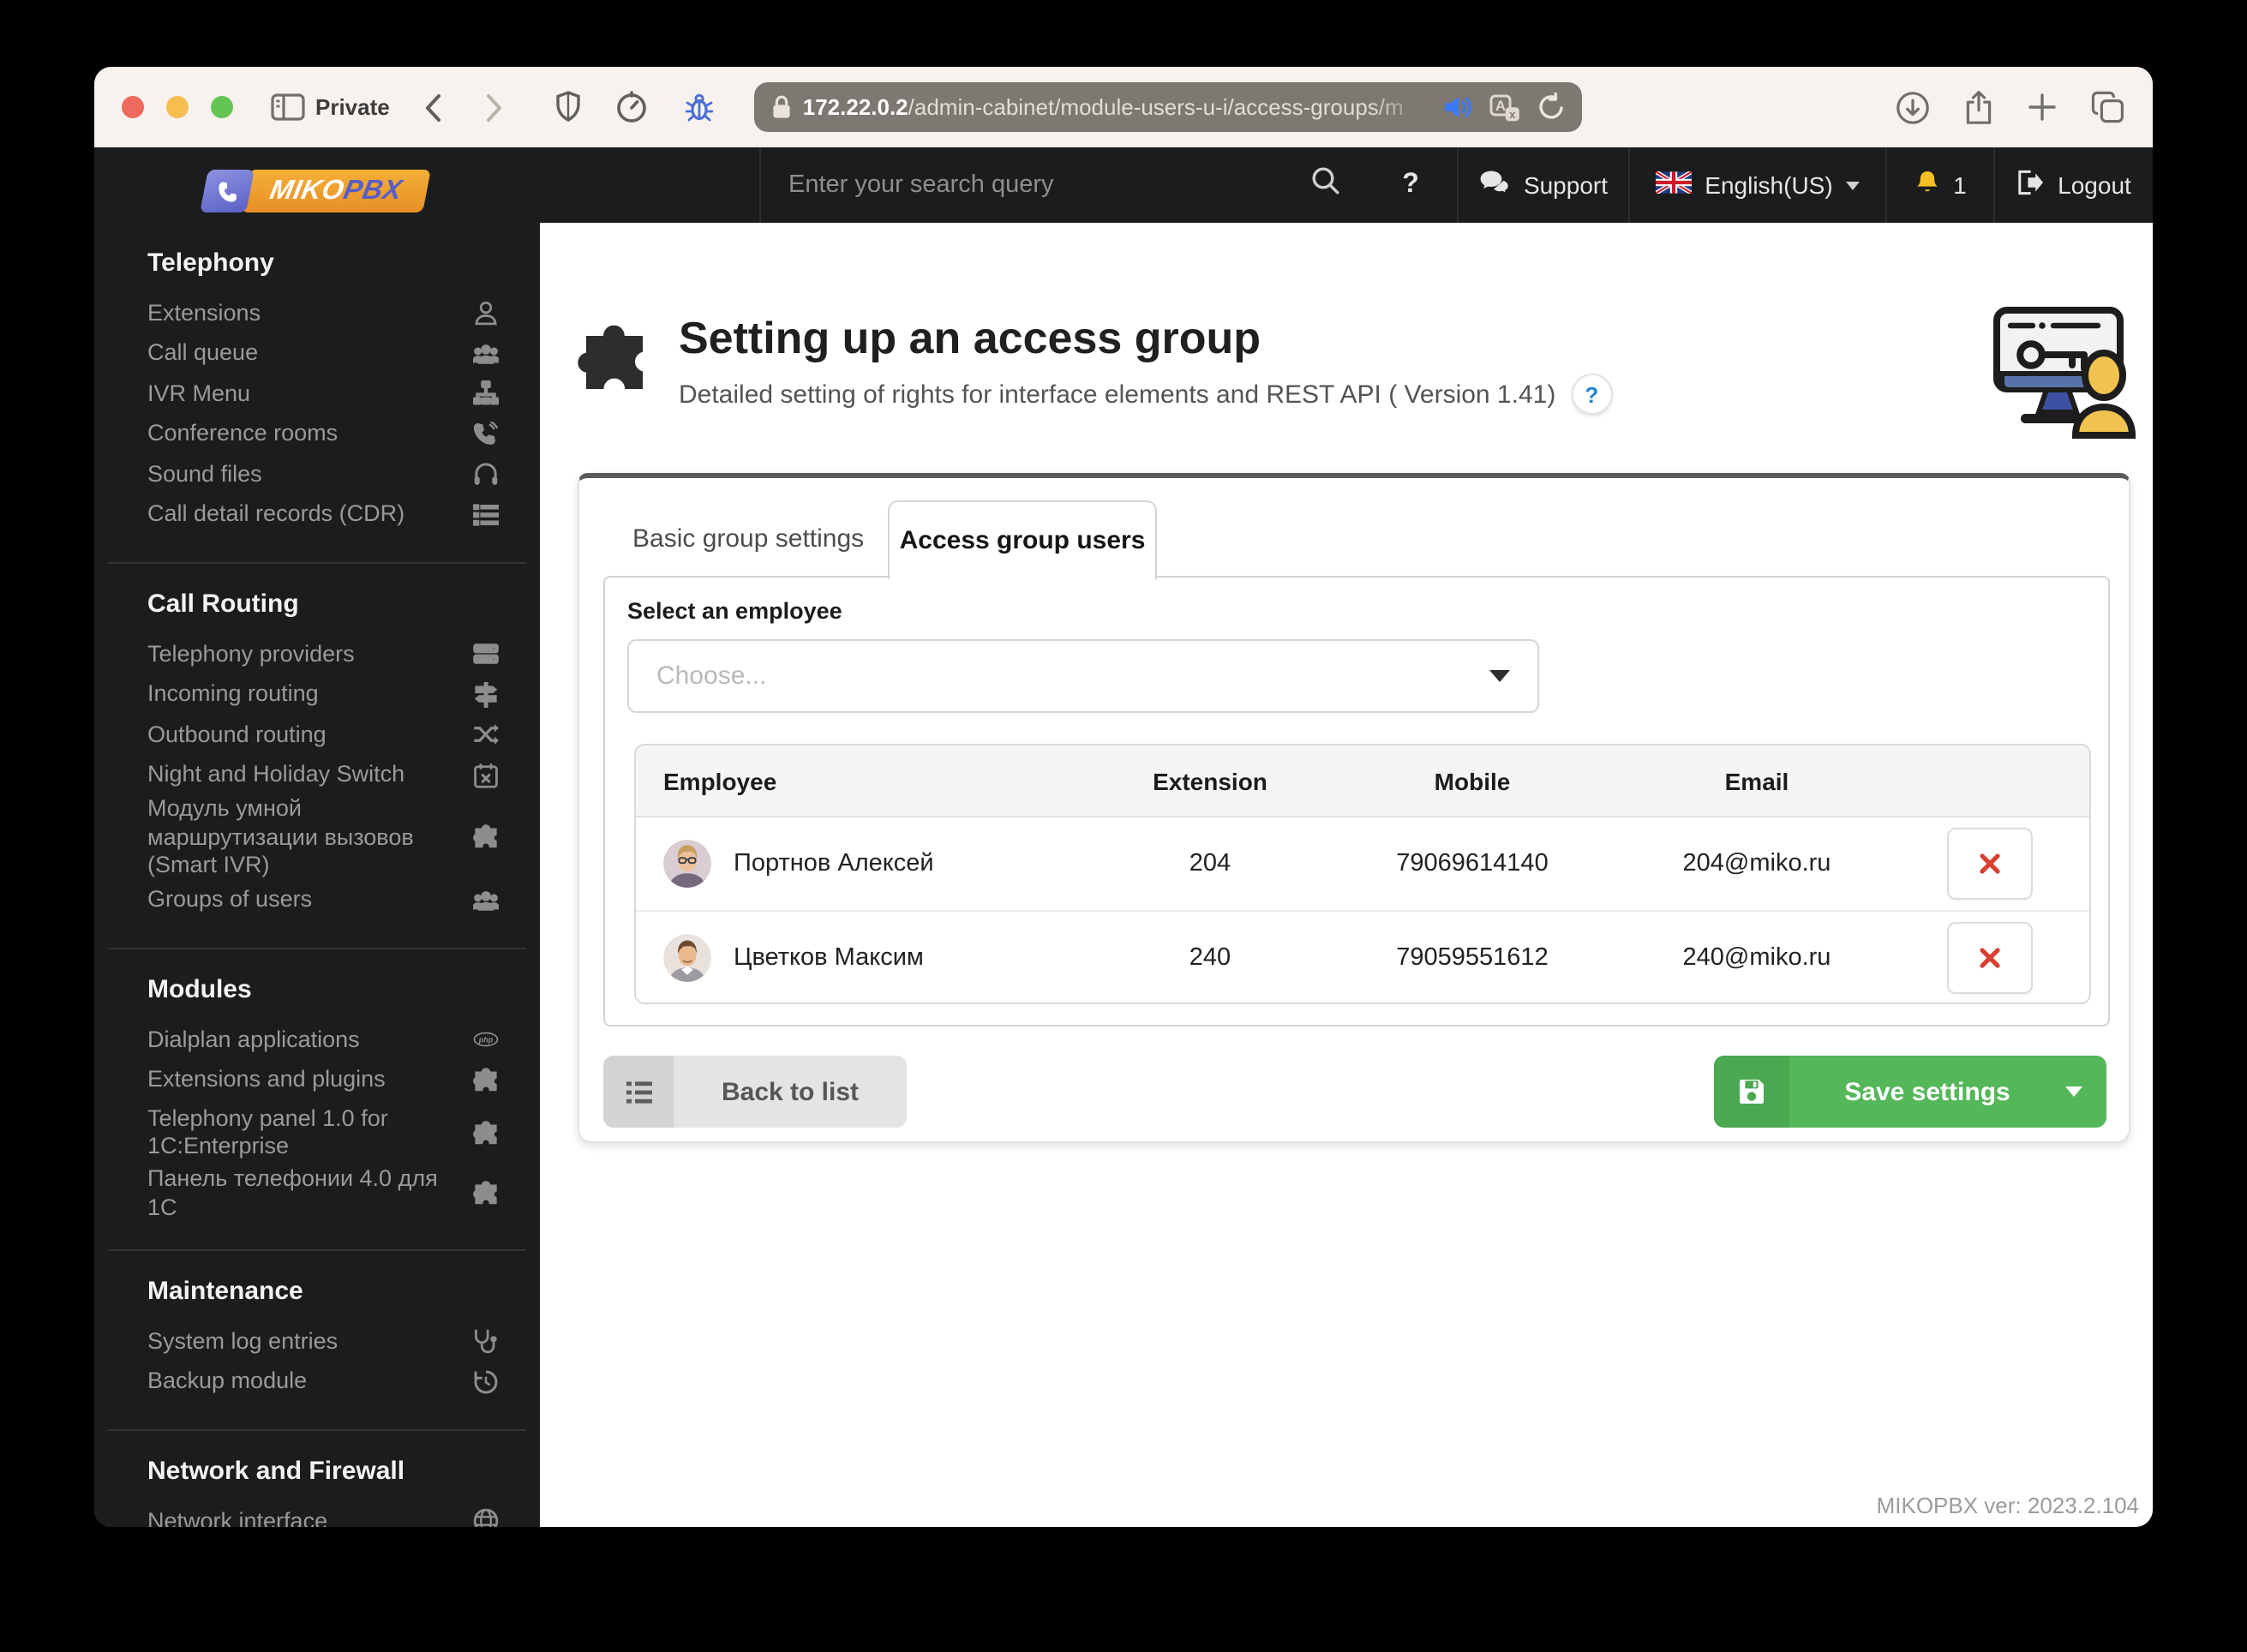 This screenshot has height=1652, width=2247. I want to click on reload-icon, so click(1552, 107).